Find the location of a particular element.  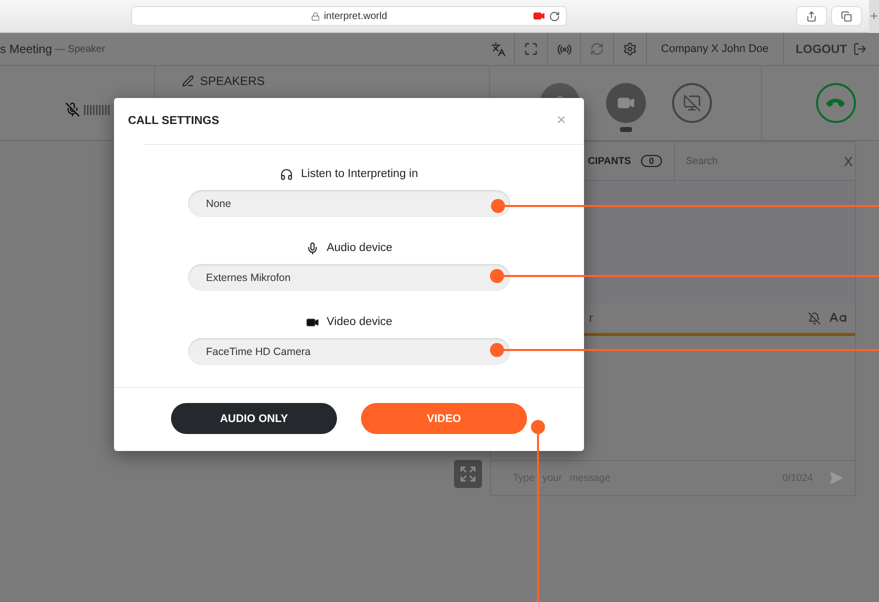

share-icon is located at coordinates (811, 16).